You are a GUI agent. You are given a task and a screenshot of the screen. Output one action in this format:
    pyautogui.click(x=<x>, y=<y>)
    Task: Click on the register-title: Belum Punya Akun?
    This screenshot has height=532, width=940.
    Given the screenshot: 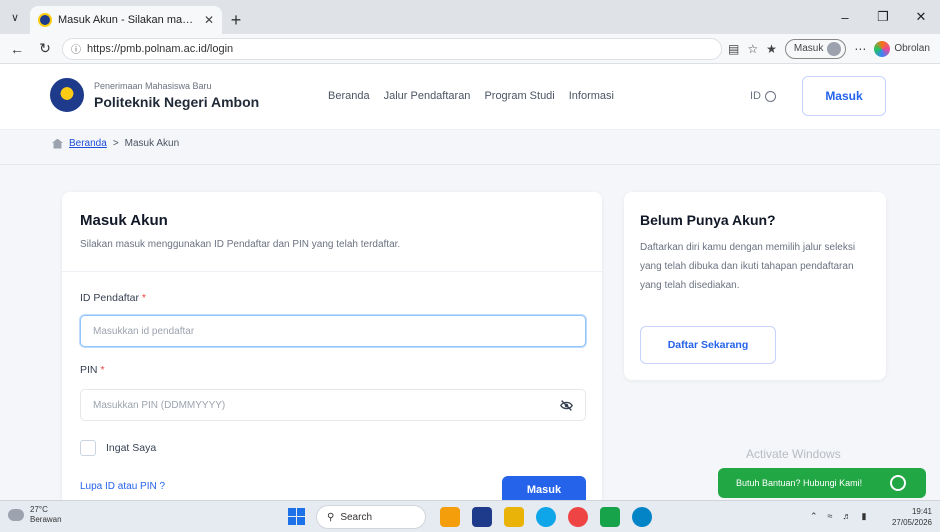 What is the action you would take?
    pyautogui.click(x=708, y=220)
    